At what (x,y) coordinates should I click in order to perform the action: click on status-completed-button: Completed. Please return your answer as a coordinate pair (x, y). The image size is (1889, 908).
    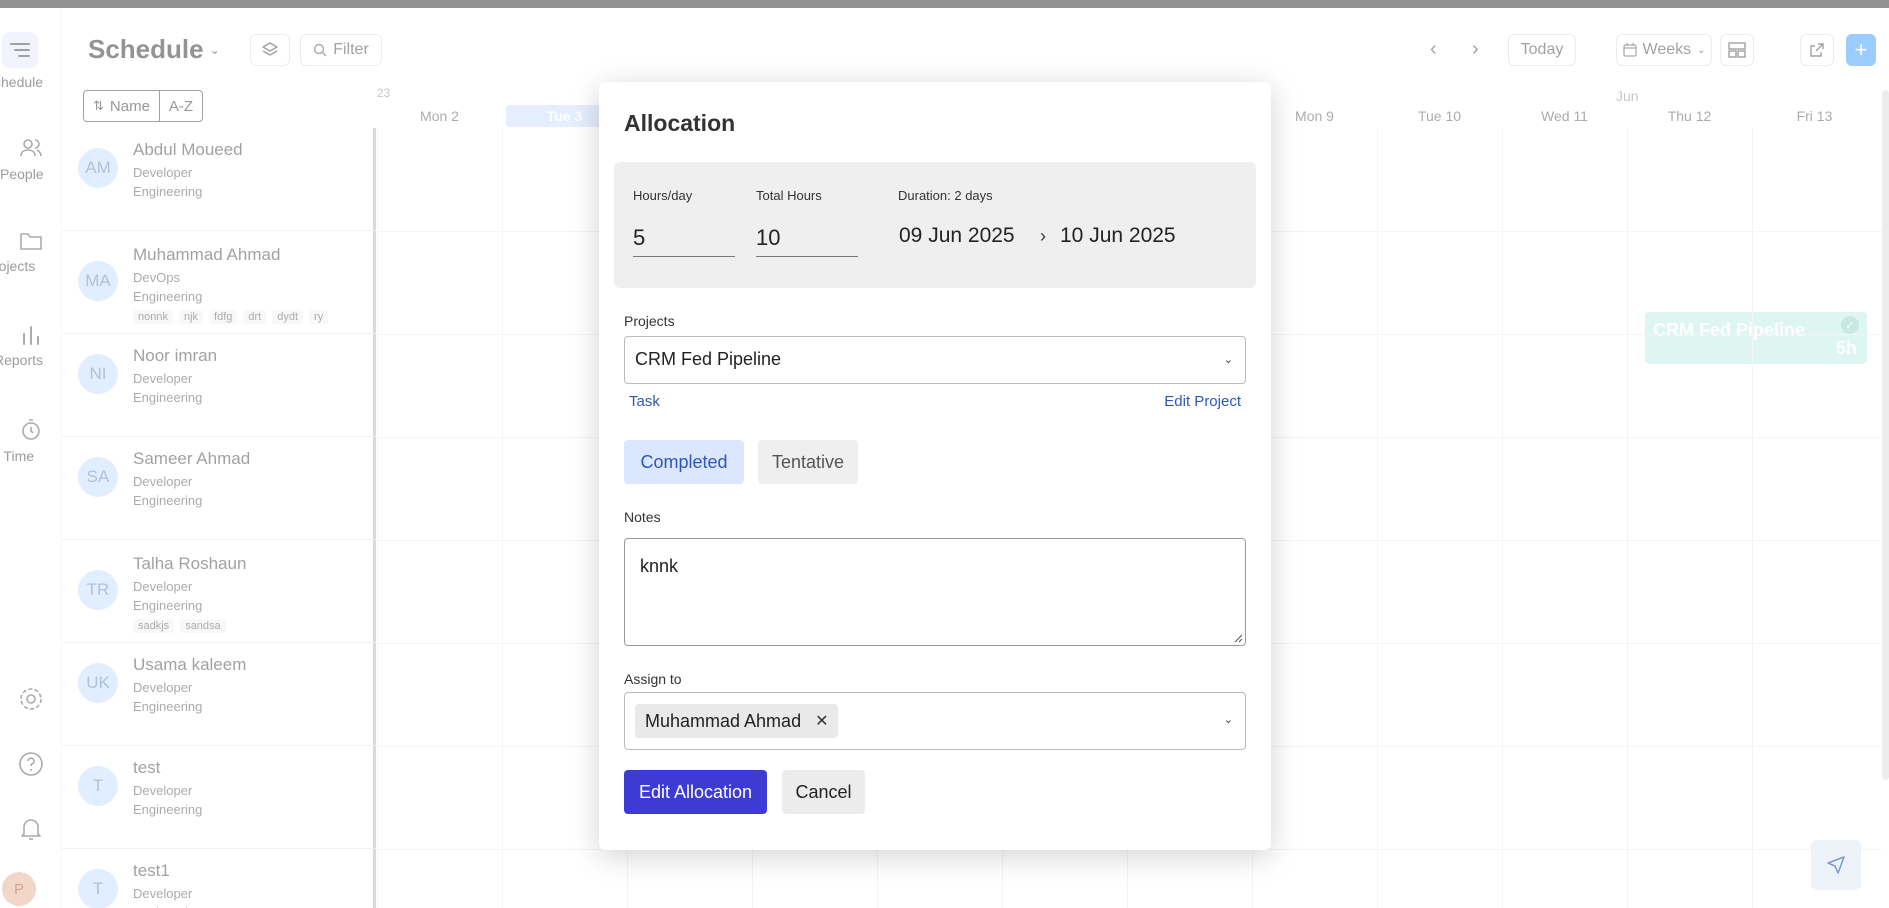
    Looking at the image, I should click on (684, 462).